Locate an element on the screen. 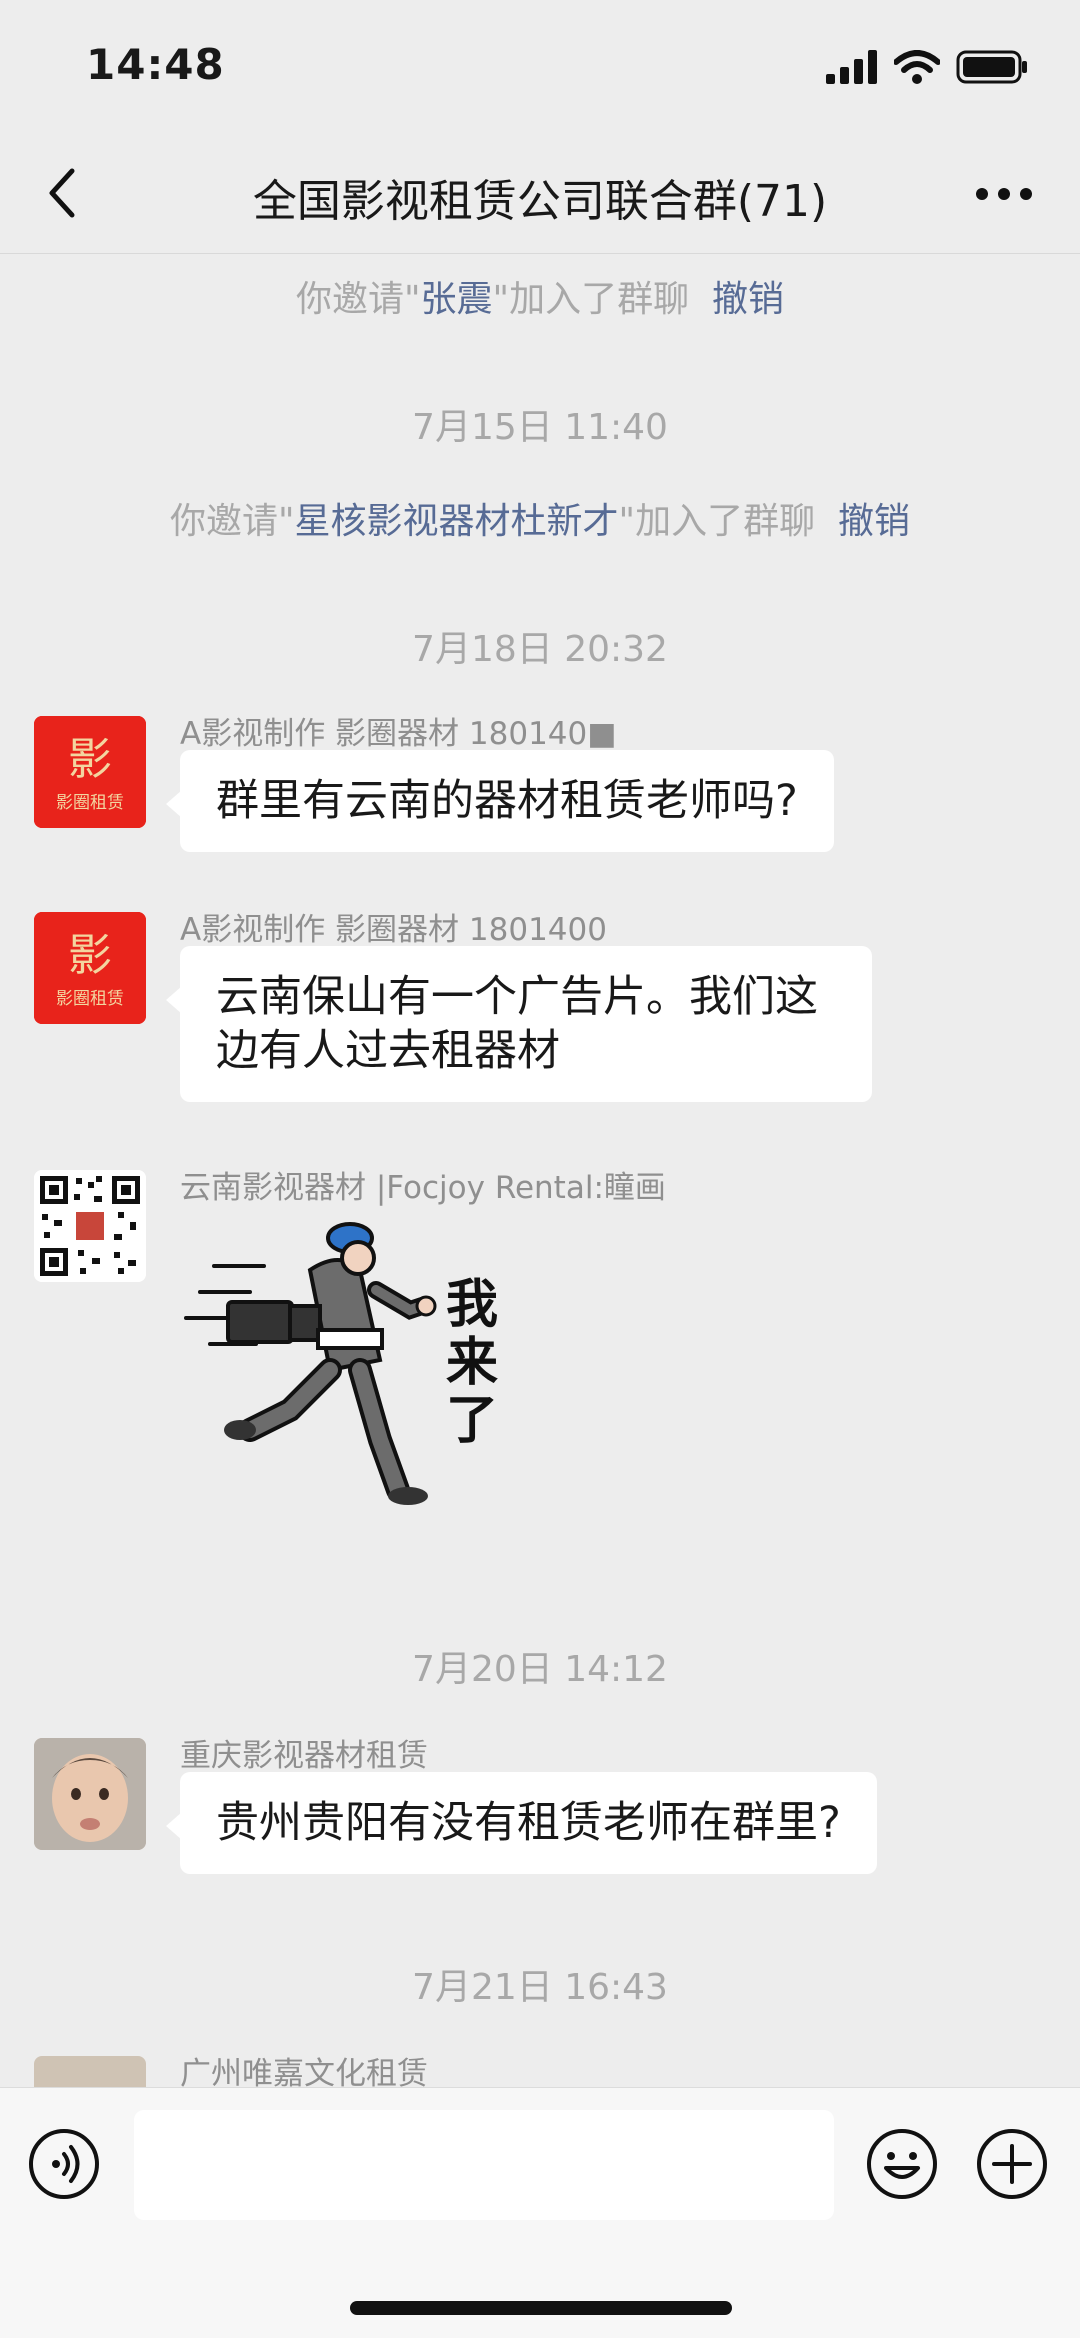 The width and height of the screenshot is (1080, 2338). invitee-name: 星核影视器材杜新才 is located at coordinates (457, 521).